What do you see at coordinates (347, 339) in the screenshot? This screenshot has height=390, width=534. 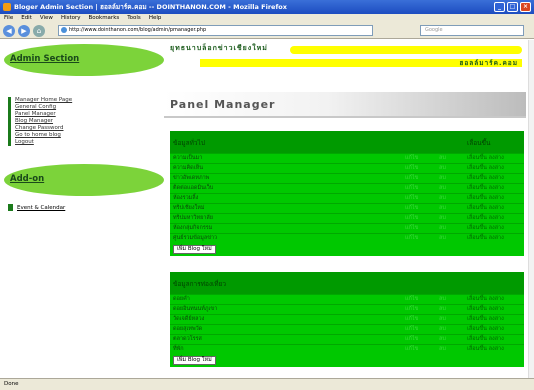 I see `table-row: ตลาดวโรรส แก้ไข ลบ เลื่อนขึ้น ลงล่าง` at bounding box center [347, 339].